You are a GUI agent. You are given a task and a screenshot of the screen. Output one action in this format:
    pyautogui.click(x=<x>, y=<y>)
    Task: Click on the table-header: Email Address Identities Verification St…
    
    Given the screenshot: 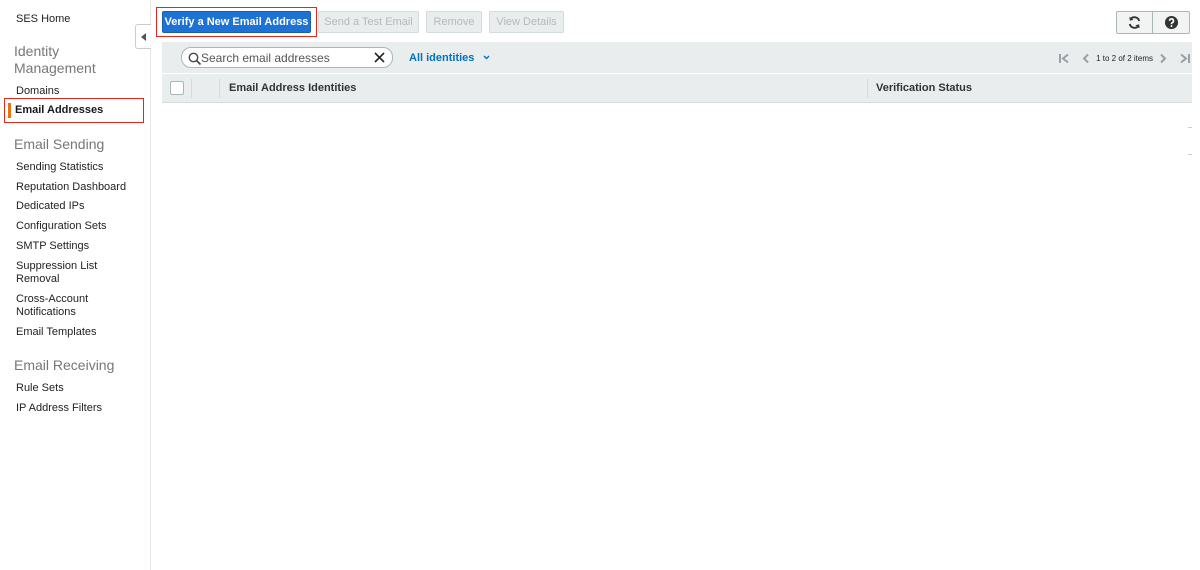 What is the action you would take?
    pyautogui.click(x=677, y=88)
    